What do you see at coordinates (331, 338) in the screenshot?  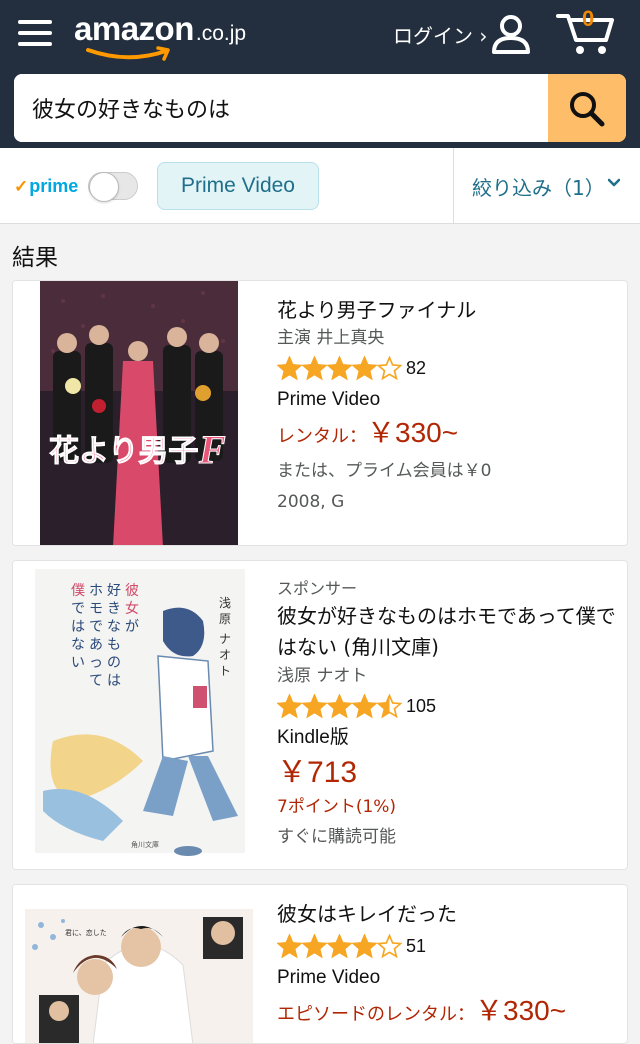 I see `product-cast: 主演 井上真央` at bounding box center [331, 338].